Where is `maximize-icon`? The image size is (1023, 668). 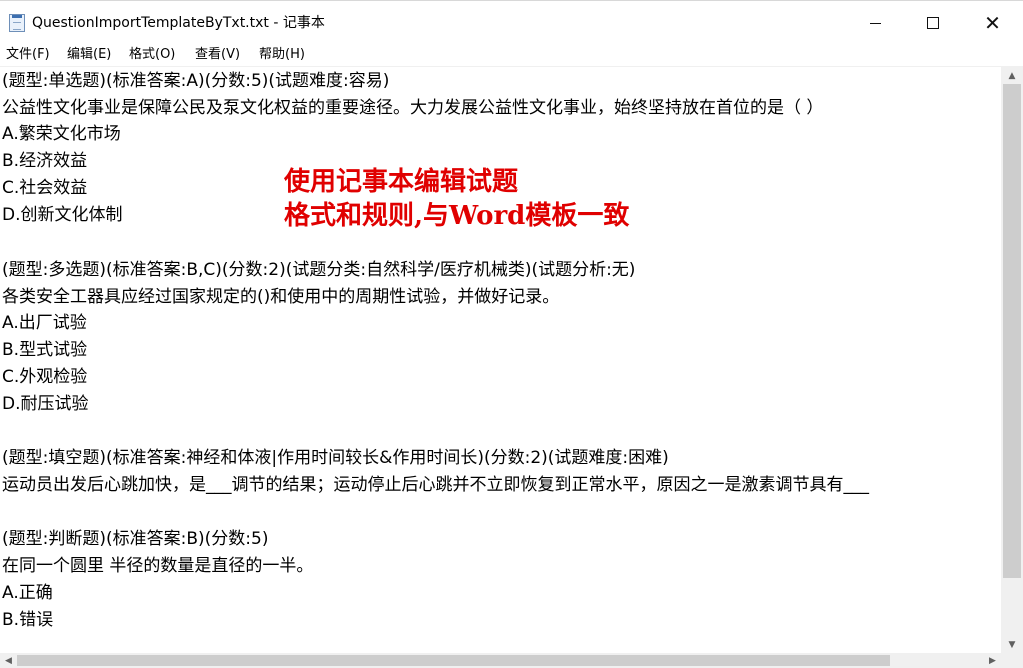 maximize-icon is located at coordinates (933, 23).